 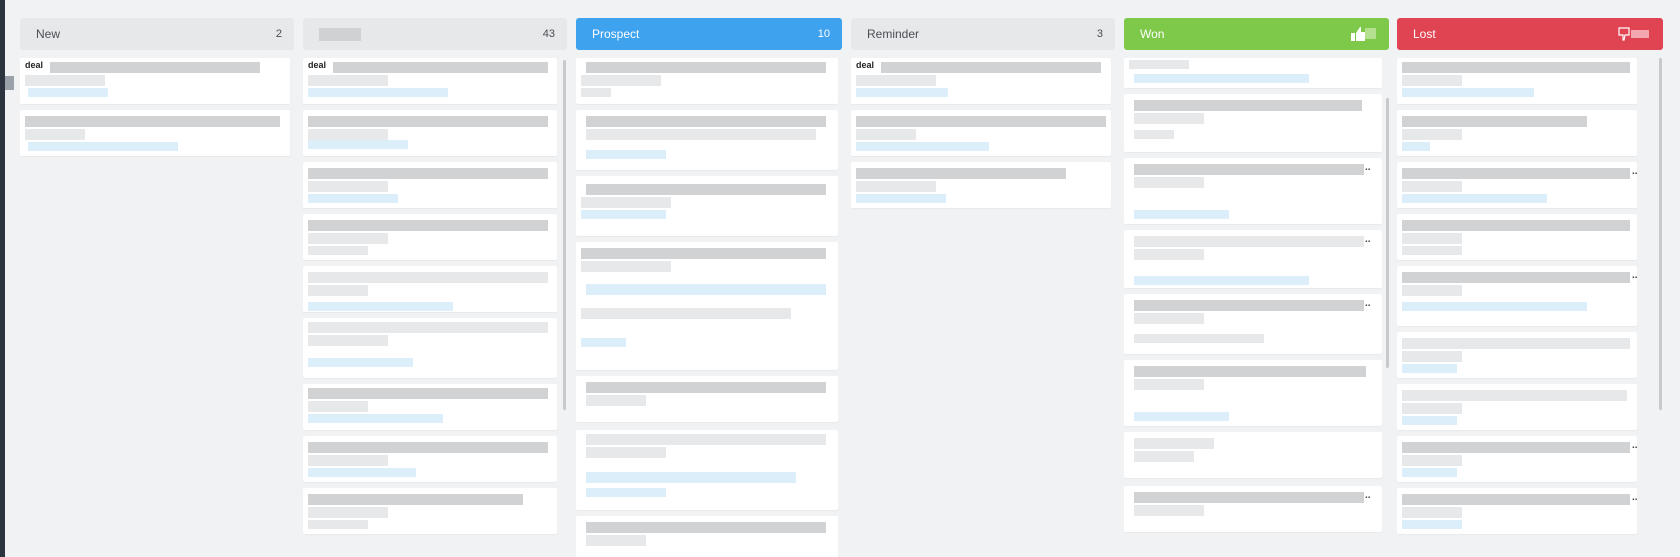 What do you see at coordinates (1530, 34) in the screenshot?
I see `column-header-lost: Lost` at bounding box center [1530, 34].